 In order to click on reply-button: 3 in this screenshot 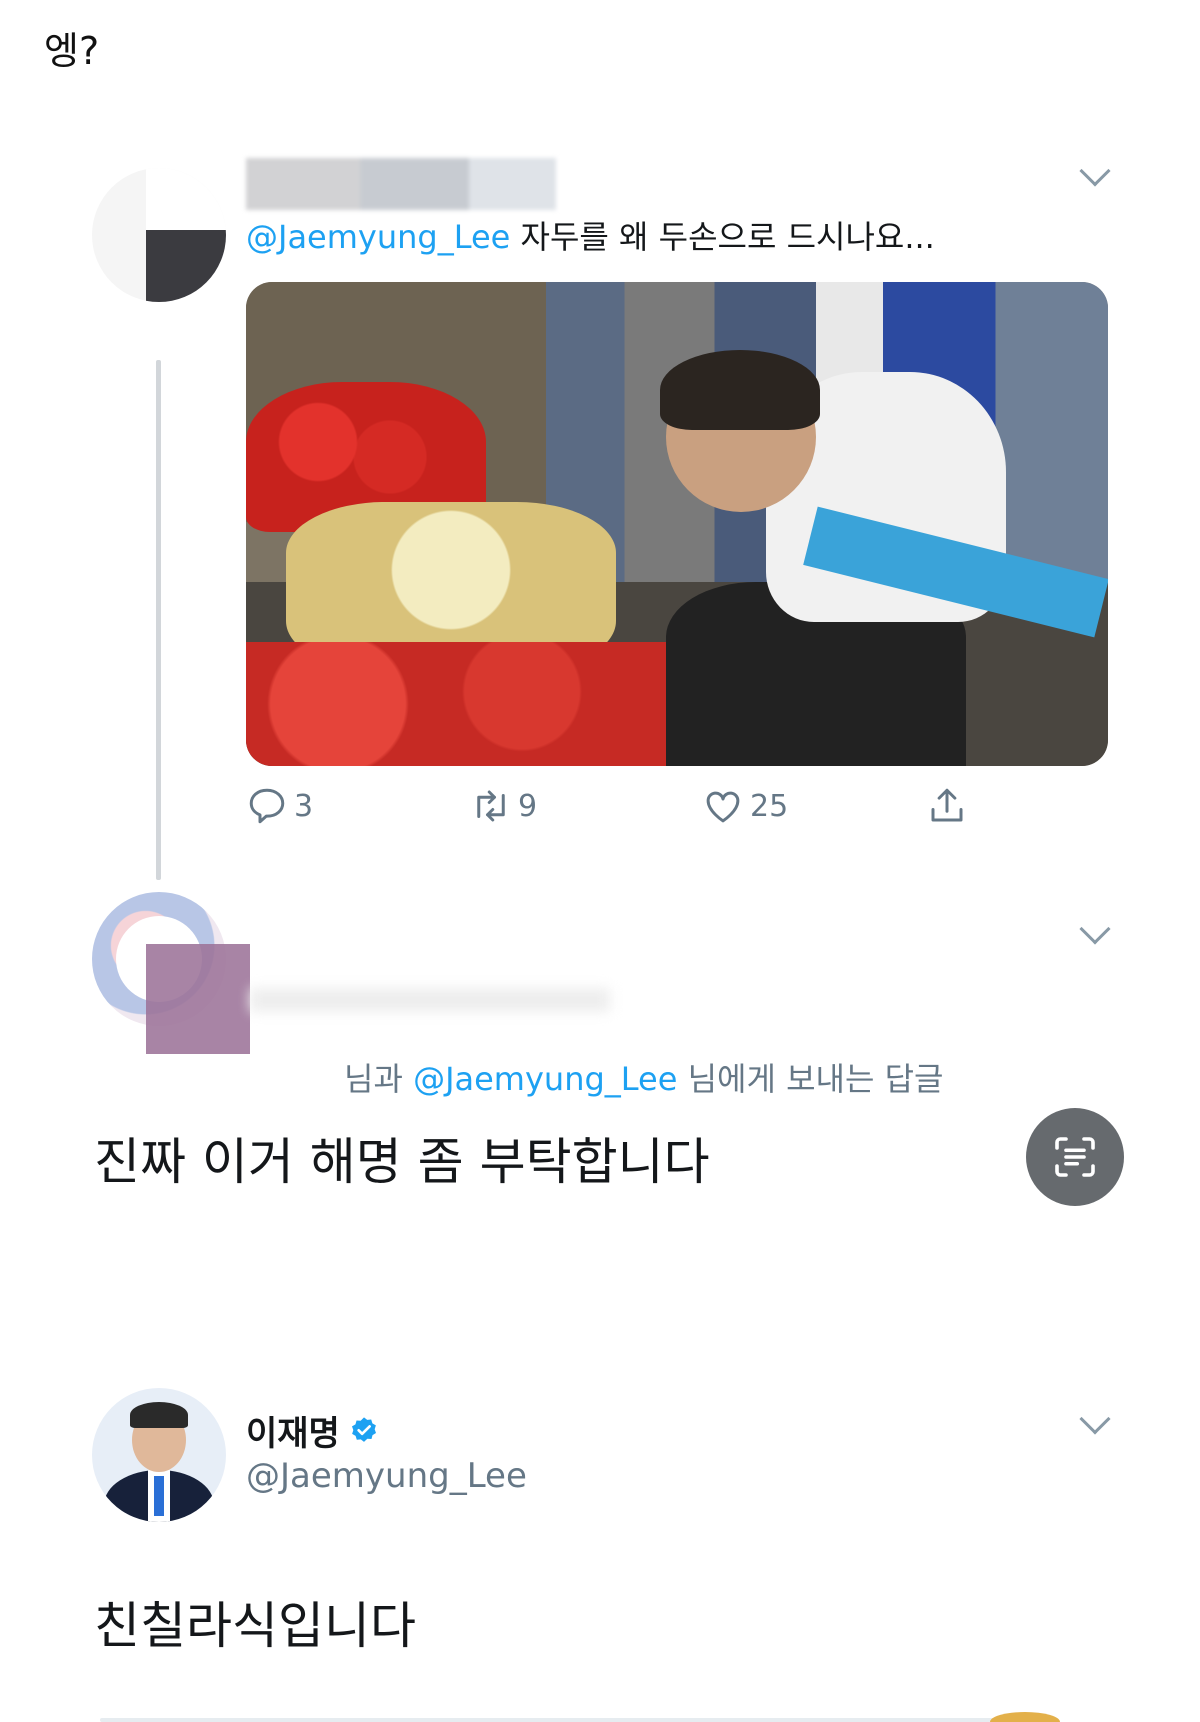, I will do `click(279, 806)`.